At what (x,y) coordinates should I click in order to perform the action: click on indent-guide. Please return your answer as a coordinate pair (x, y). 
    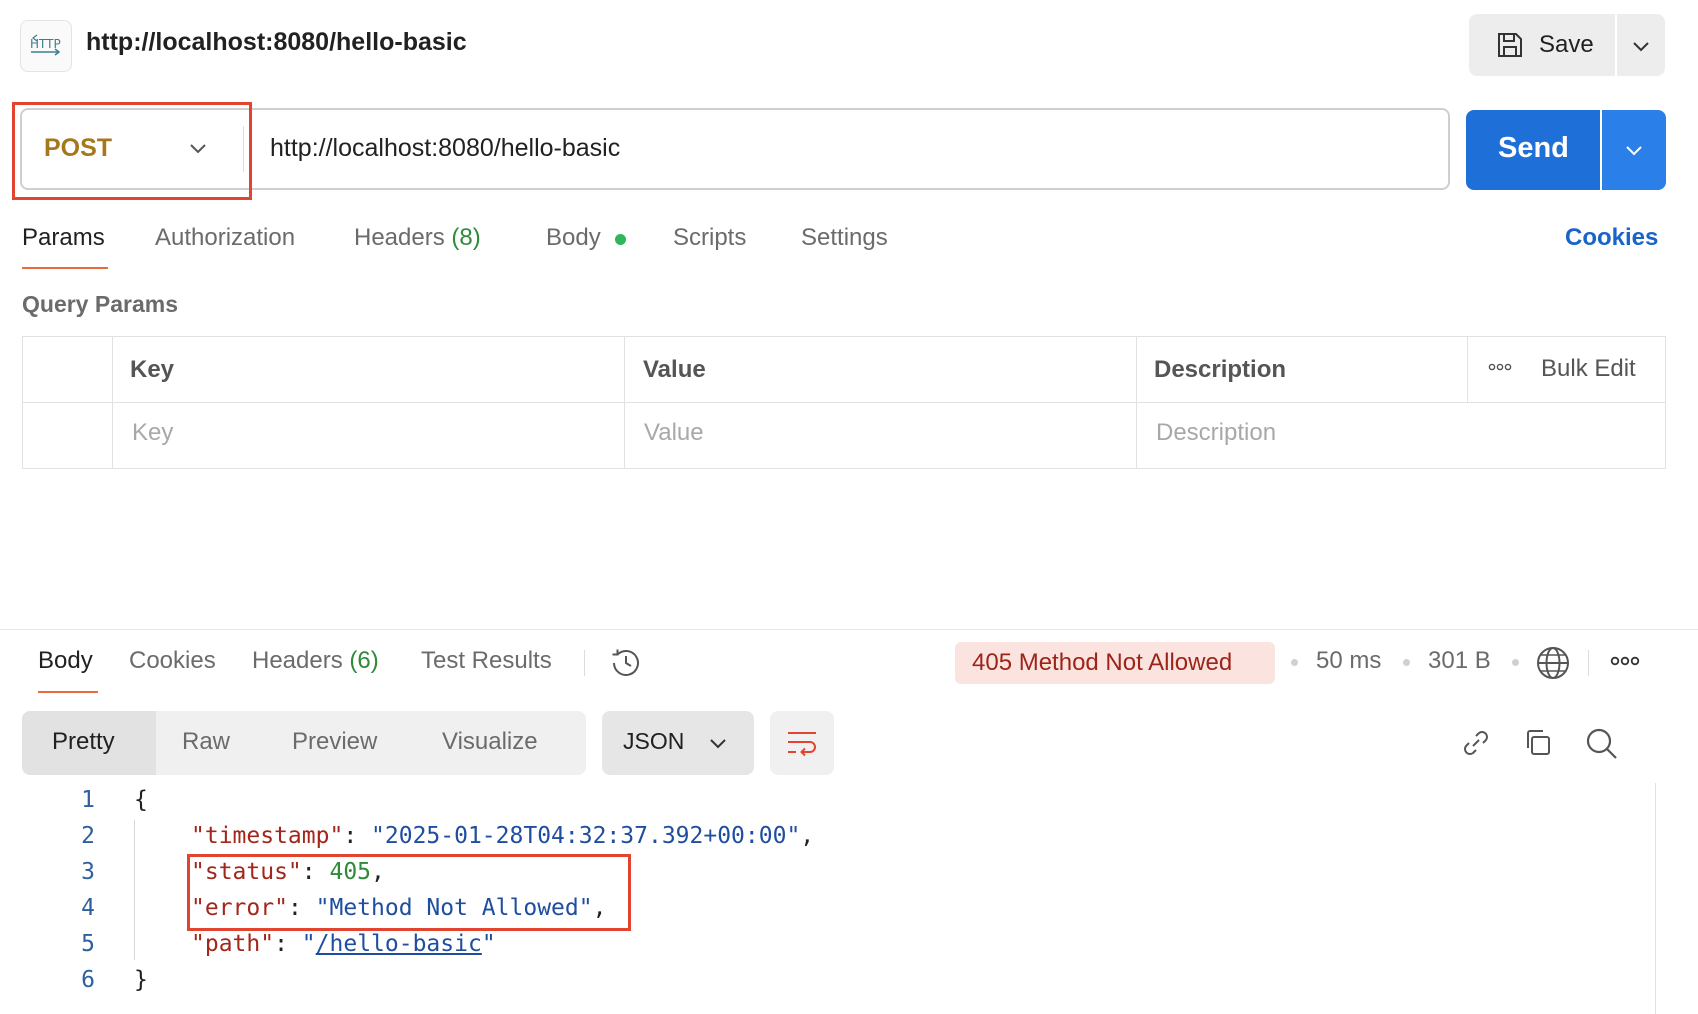
    Looking at the image, I should click on (134, 890).